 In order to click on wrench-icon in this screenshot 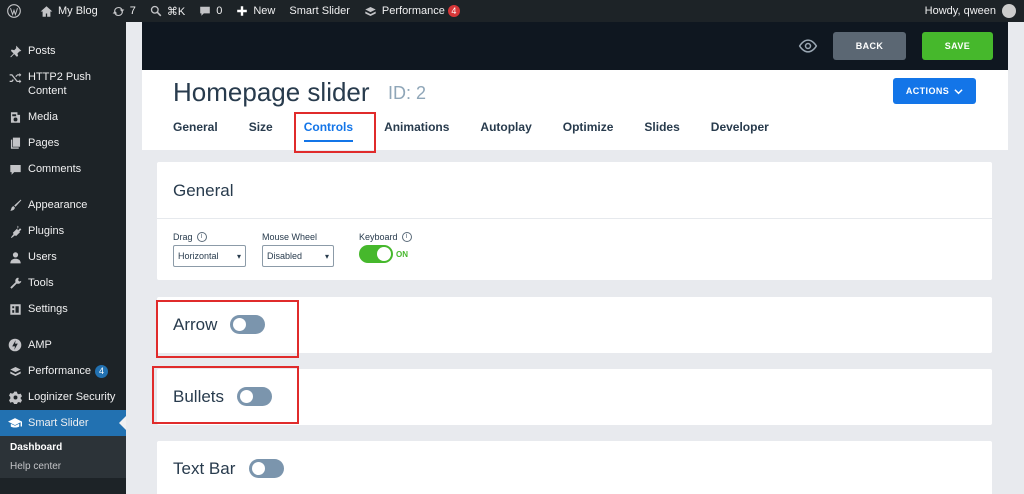, I will do `click(15, 283)`.